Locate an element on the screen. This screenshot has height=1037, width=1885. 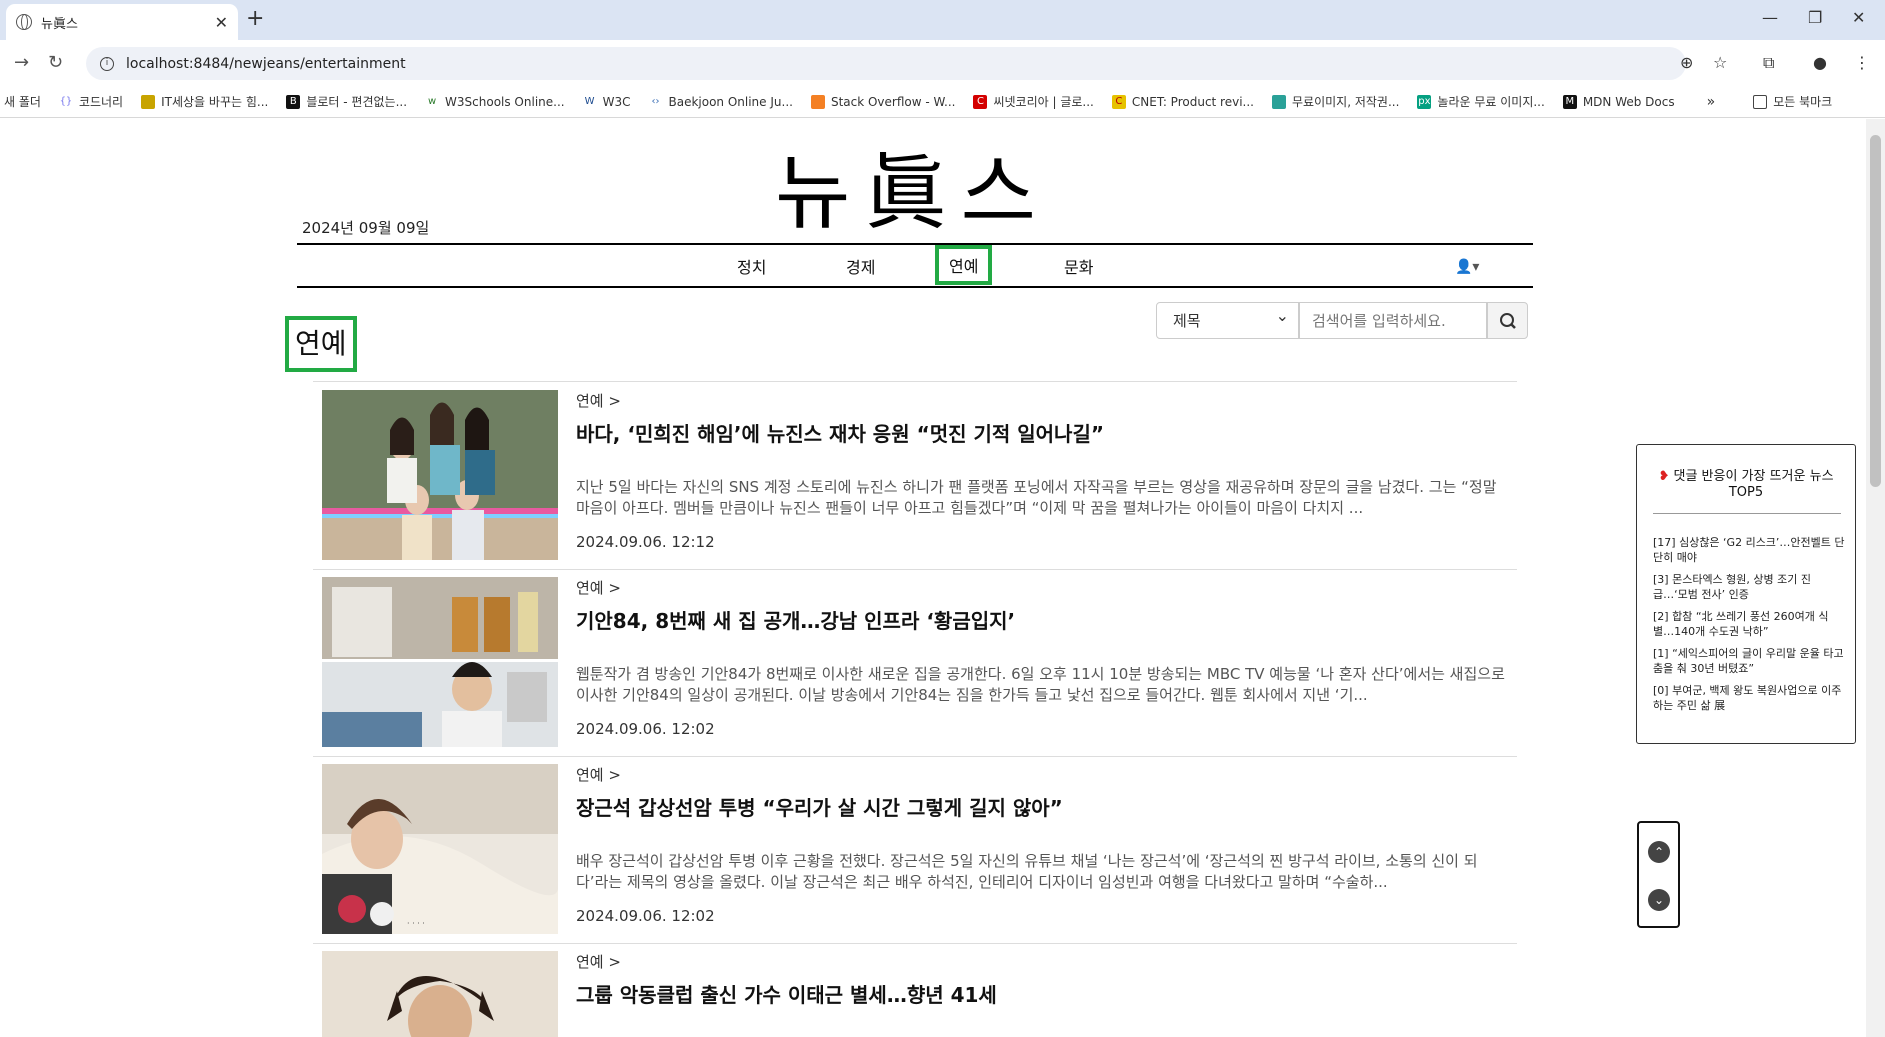
hot-news-item: [0] 부여군, 백제 왕도 복원사업으로 이주하는 주민 삶 展 is located at coordinates (1749, 698).